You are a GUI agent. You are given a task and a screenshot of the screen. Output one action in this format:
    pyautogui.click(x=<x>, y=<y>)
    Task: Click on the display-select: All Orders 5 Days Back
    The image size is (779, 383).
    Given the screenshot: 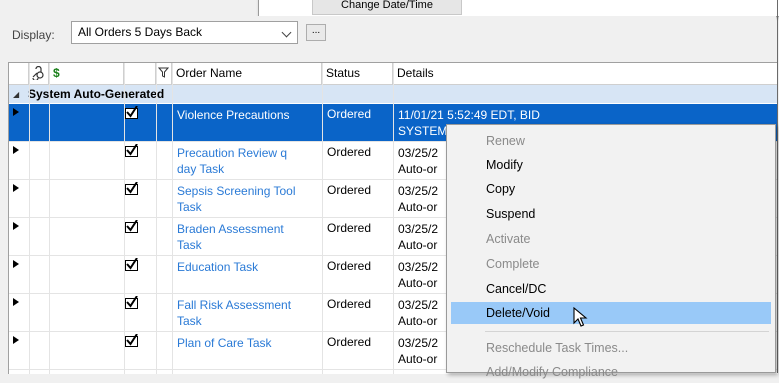 What is the action you would take?
    pyautogui.click(x=184, y=32)
    